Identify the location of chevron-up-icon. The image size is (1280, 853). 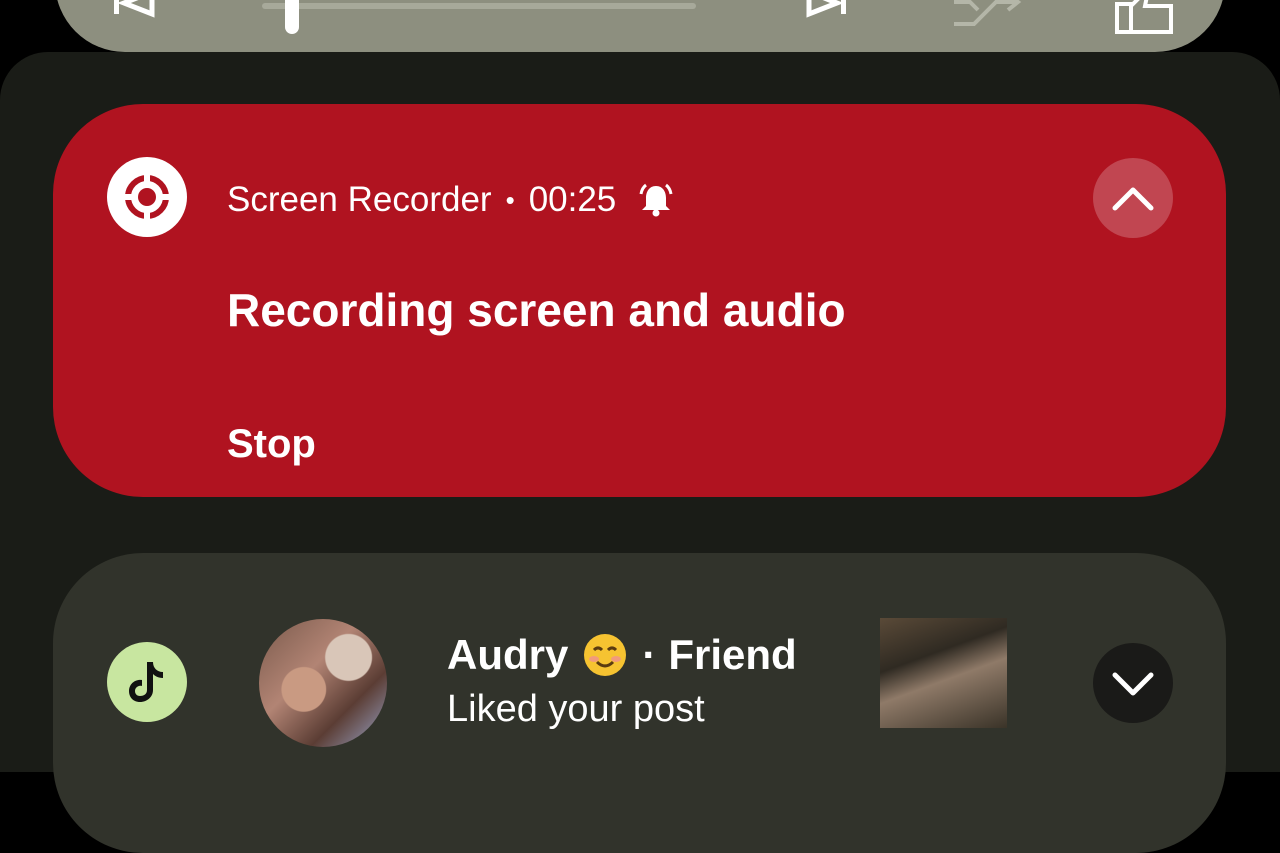
(1133, 198).